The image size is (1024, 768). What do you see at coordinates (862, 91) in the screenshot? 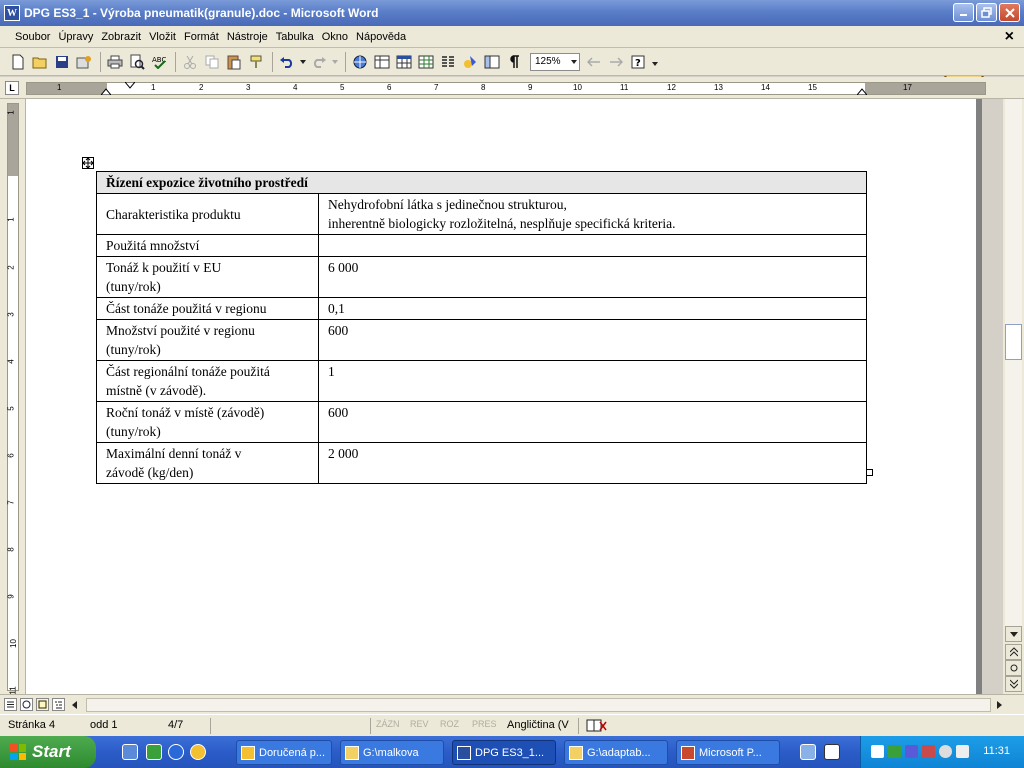
I see `right-indent-marker-icon` at bounding box center [862, 91].